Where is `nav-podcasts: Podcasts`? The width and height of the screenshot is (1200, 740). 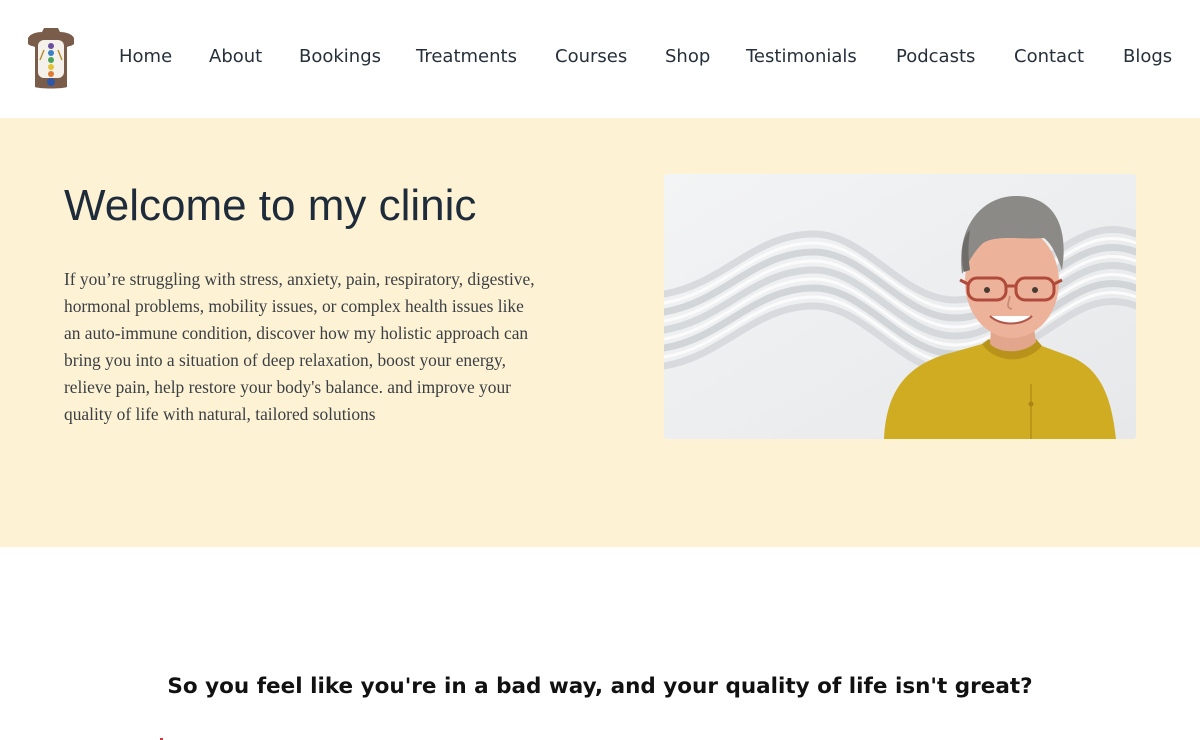 nav-podcasts: Podcasts is located at coordinates (935, 56).